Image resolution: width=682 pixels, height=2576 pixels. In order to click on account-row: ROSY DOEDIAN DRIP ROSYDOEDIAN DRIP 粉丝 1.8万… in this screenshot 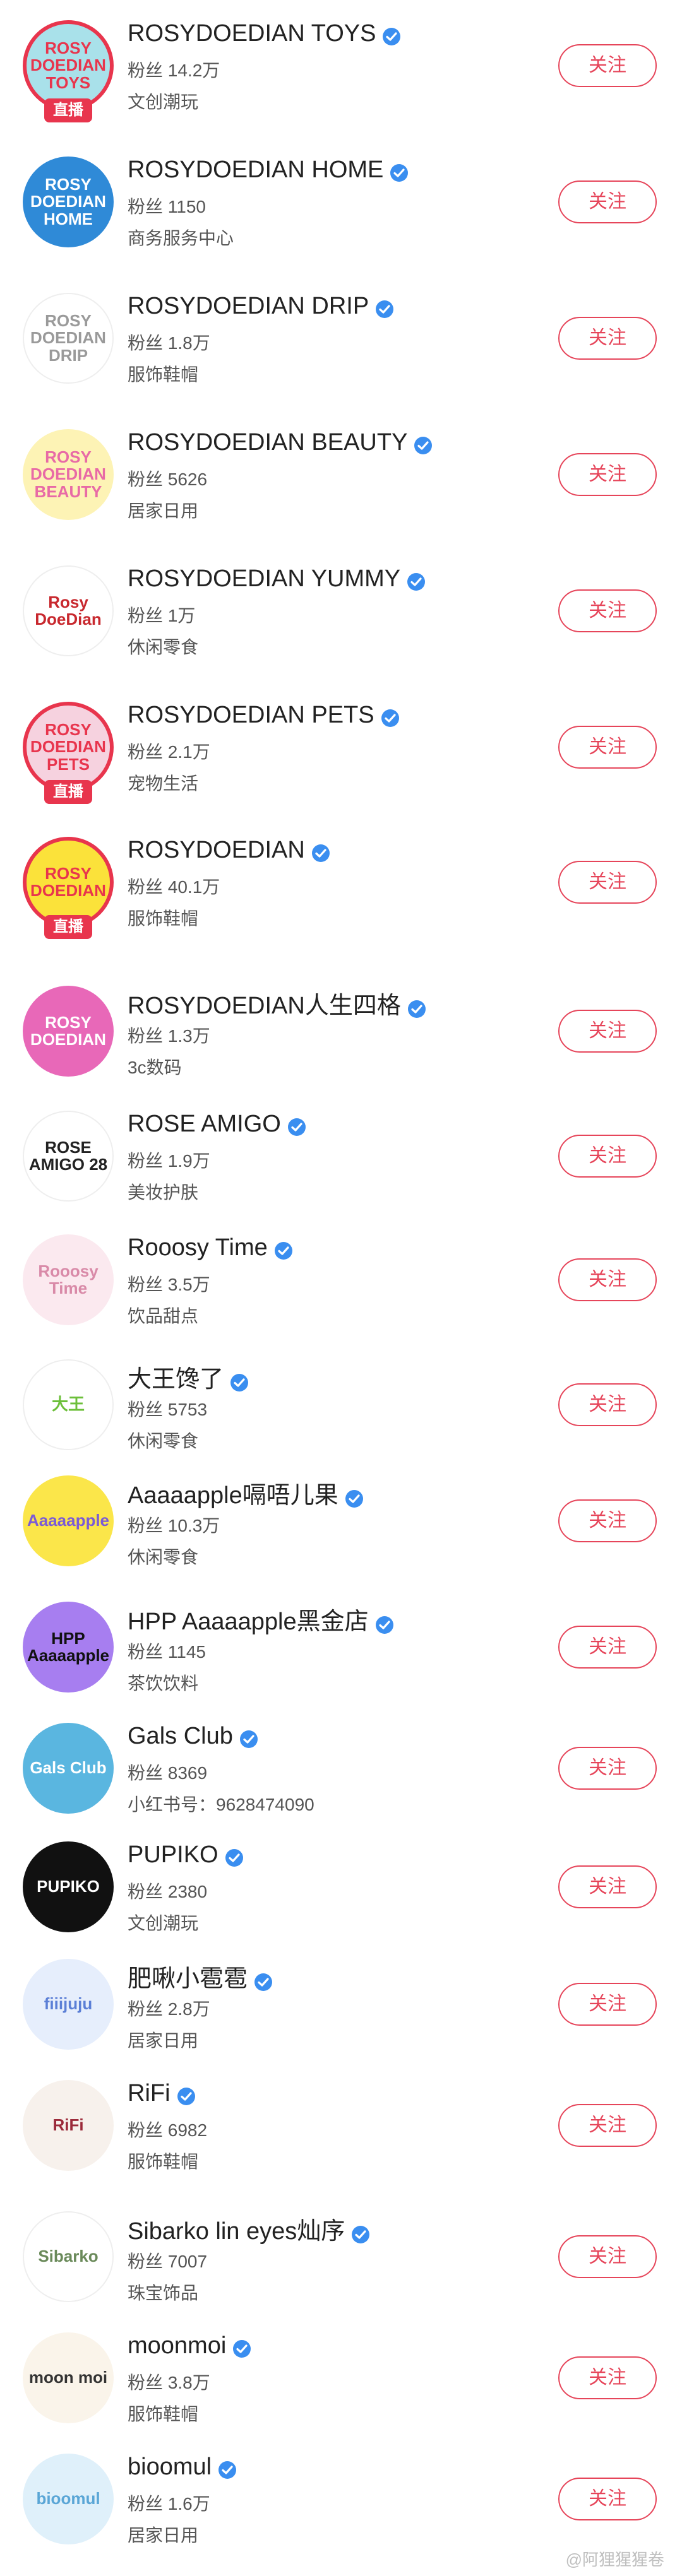, I will do `click(341, 348)`.